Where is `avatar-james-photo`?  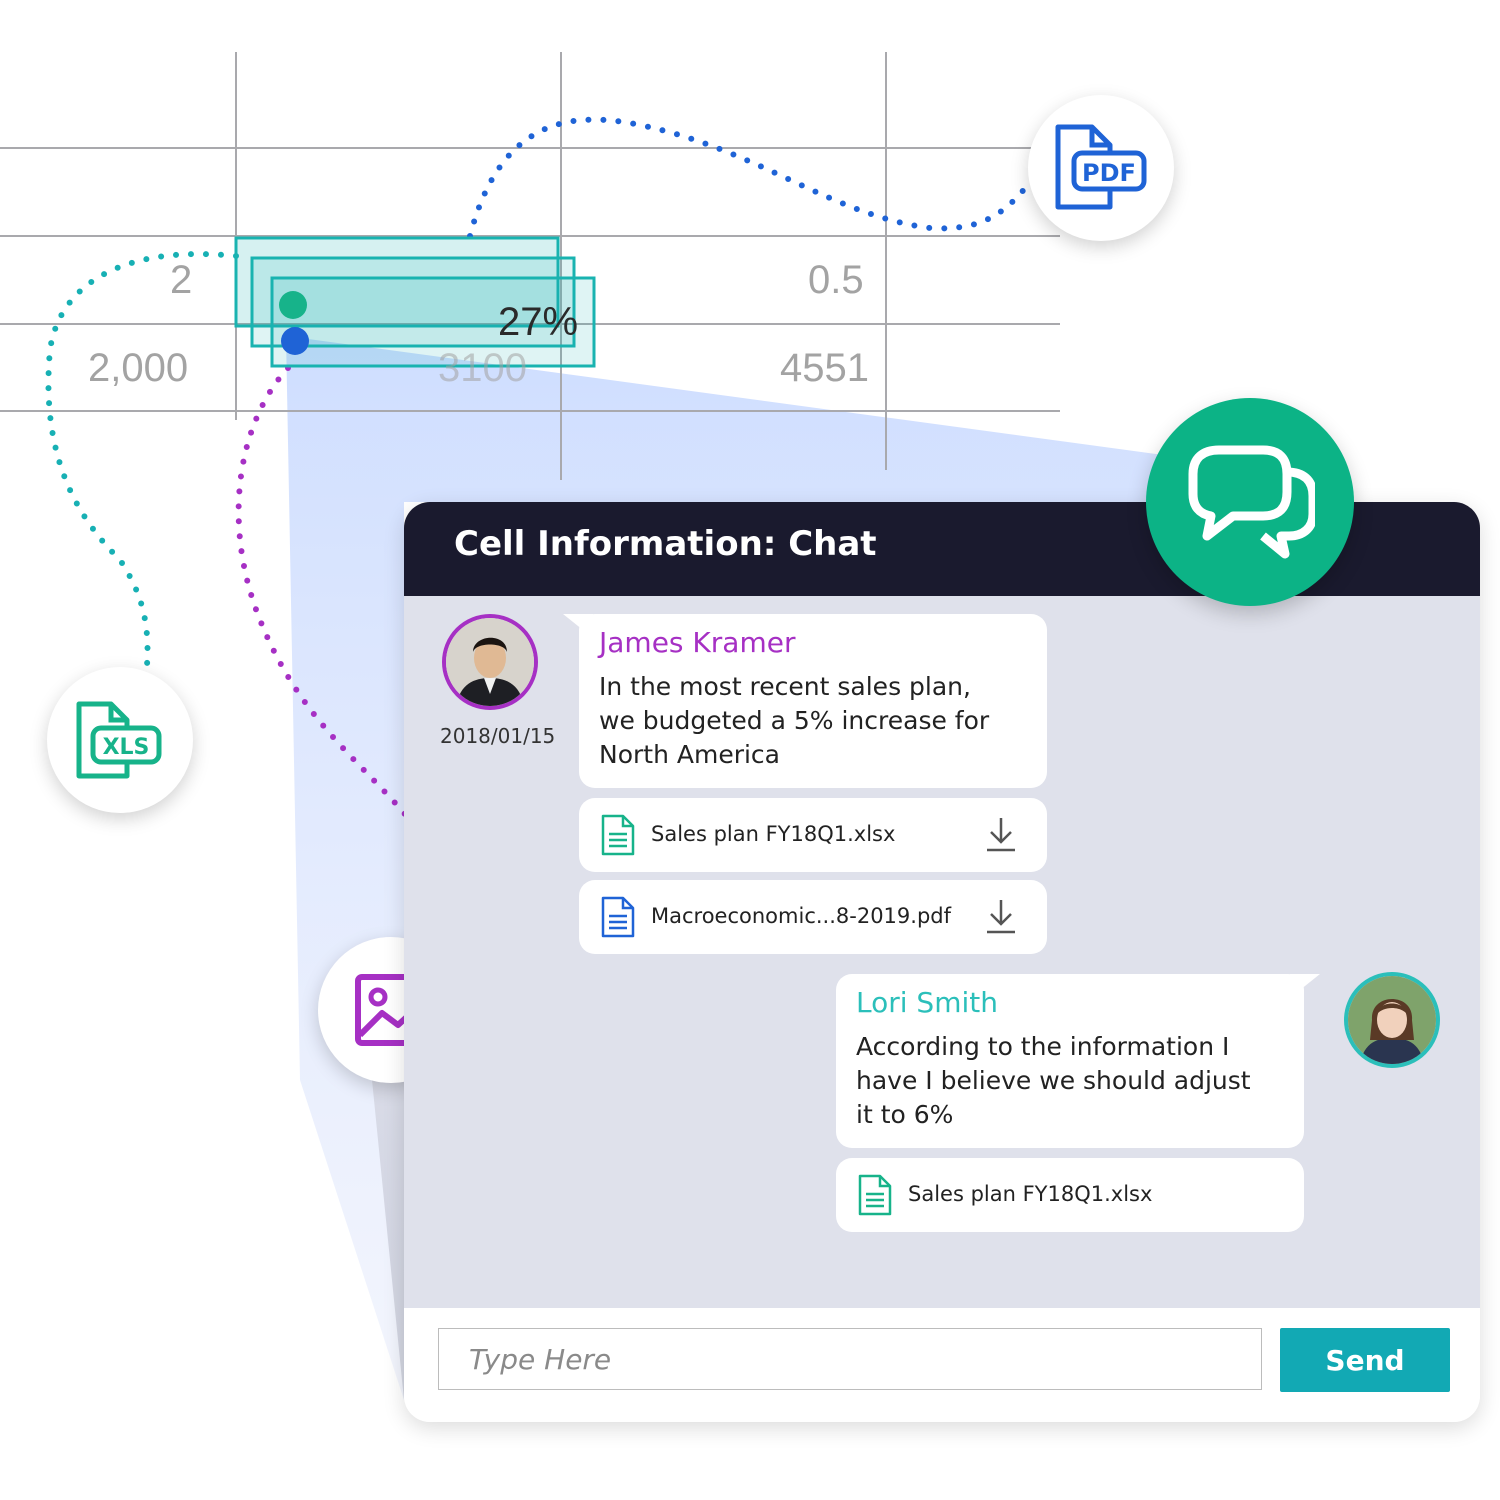 avatar-james-photo is located at coordinates (490, 662).